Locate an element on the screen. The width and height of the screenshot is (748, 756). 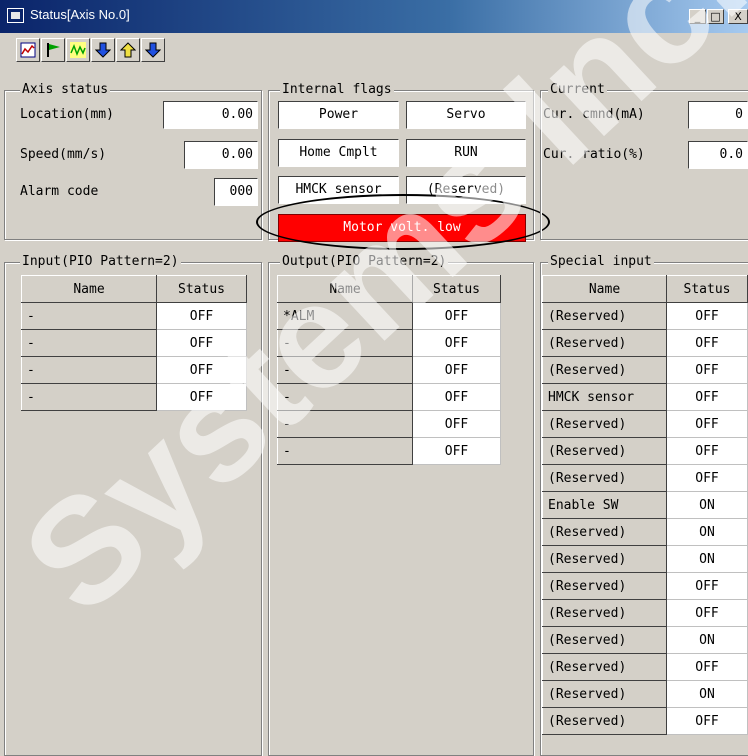
input-title: Input(PIO Pattern=2) is located at coordinates (100, 261).